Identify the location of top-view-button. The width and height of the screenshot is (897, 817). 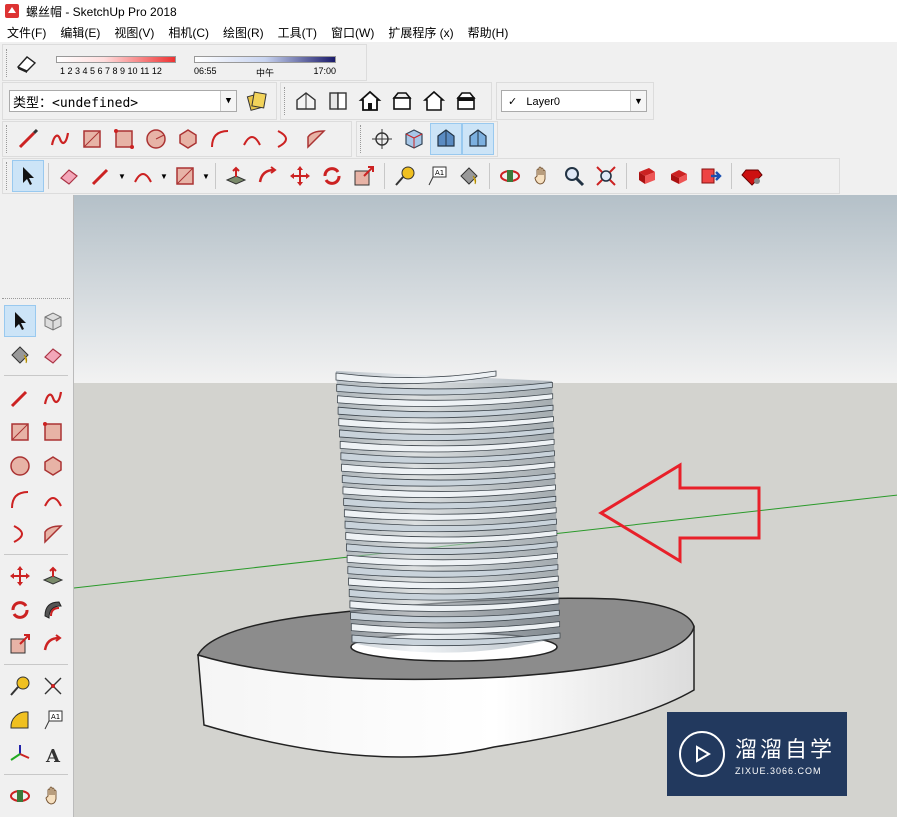
(338, 101).